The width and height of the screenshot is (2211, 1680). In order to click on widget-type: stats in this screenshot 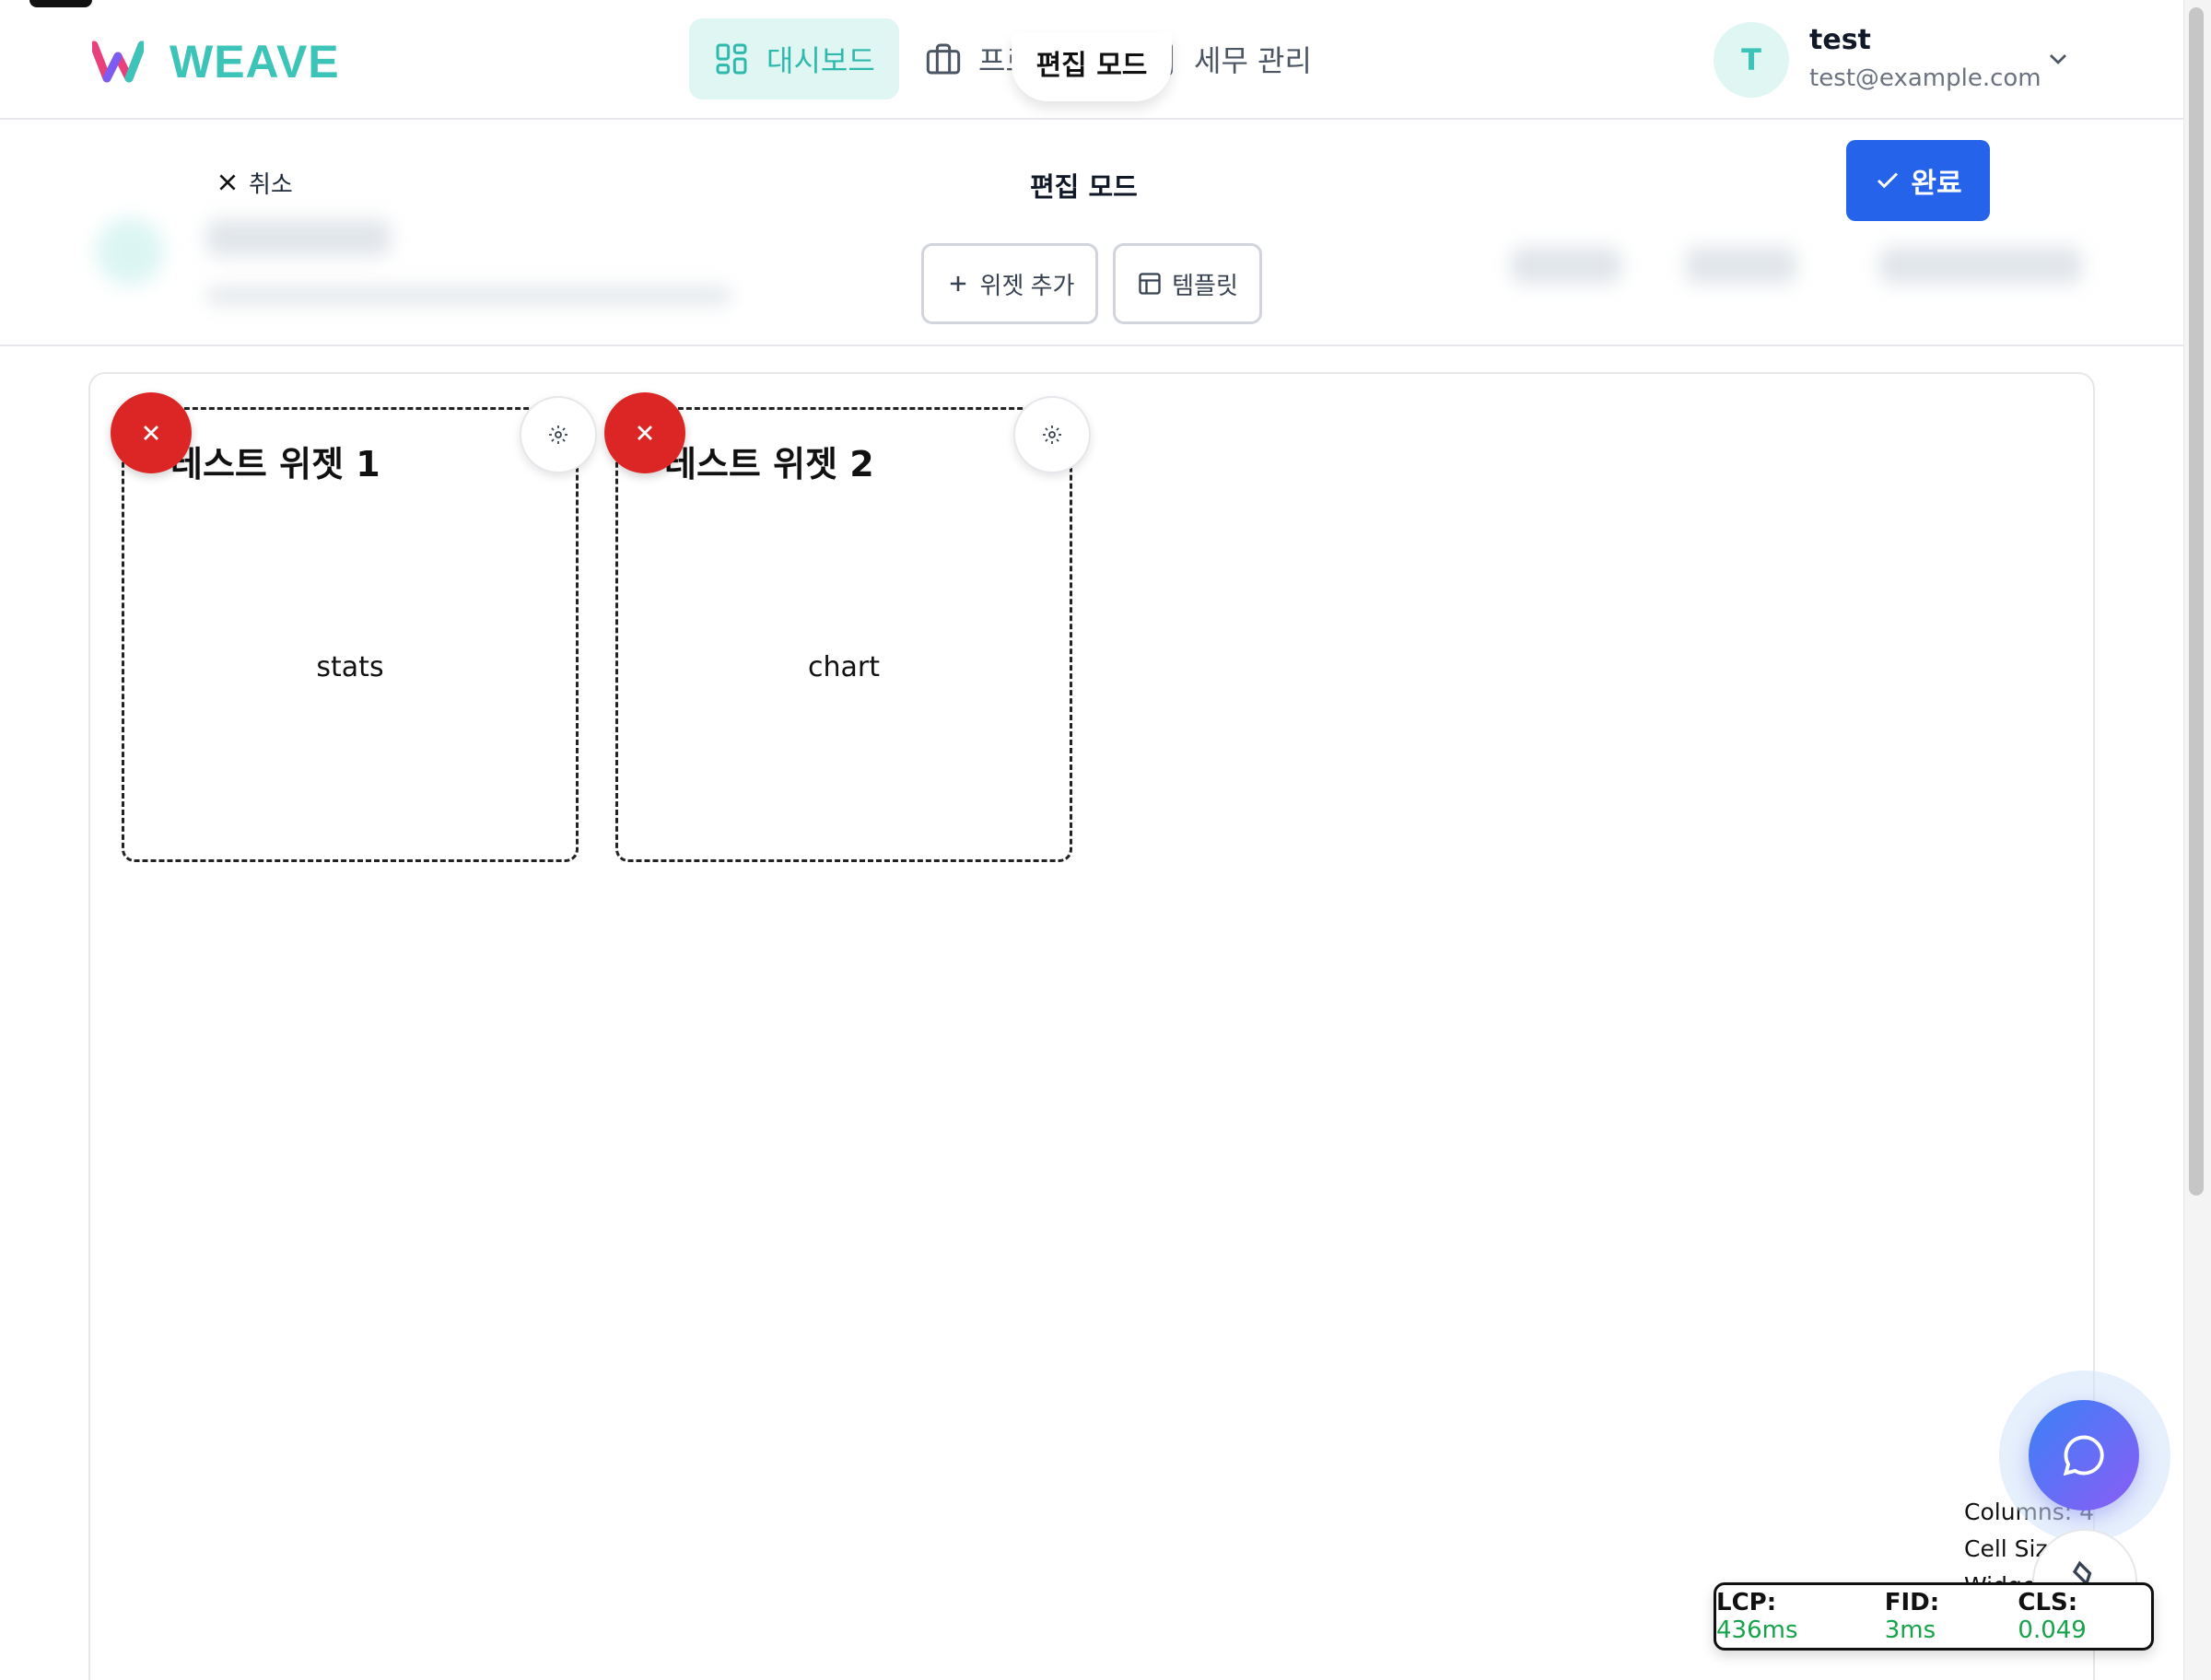, I will do `click(350, 667)`.